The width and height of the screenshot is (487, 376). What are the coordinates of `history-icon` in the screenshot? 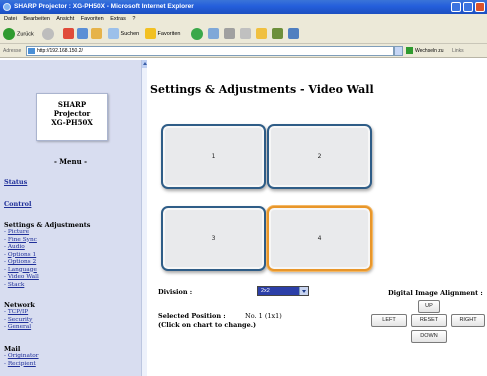 It's located at (197, 34).